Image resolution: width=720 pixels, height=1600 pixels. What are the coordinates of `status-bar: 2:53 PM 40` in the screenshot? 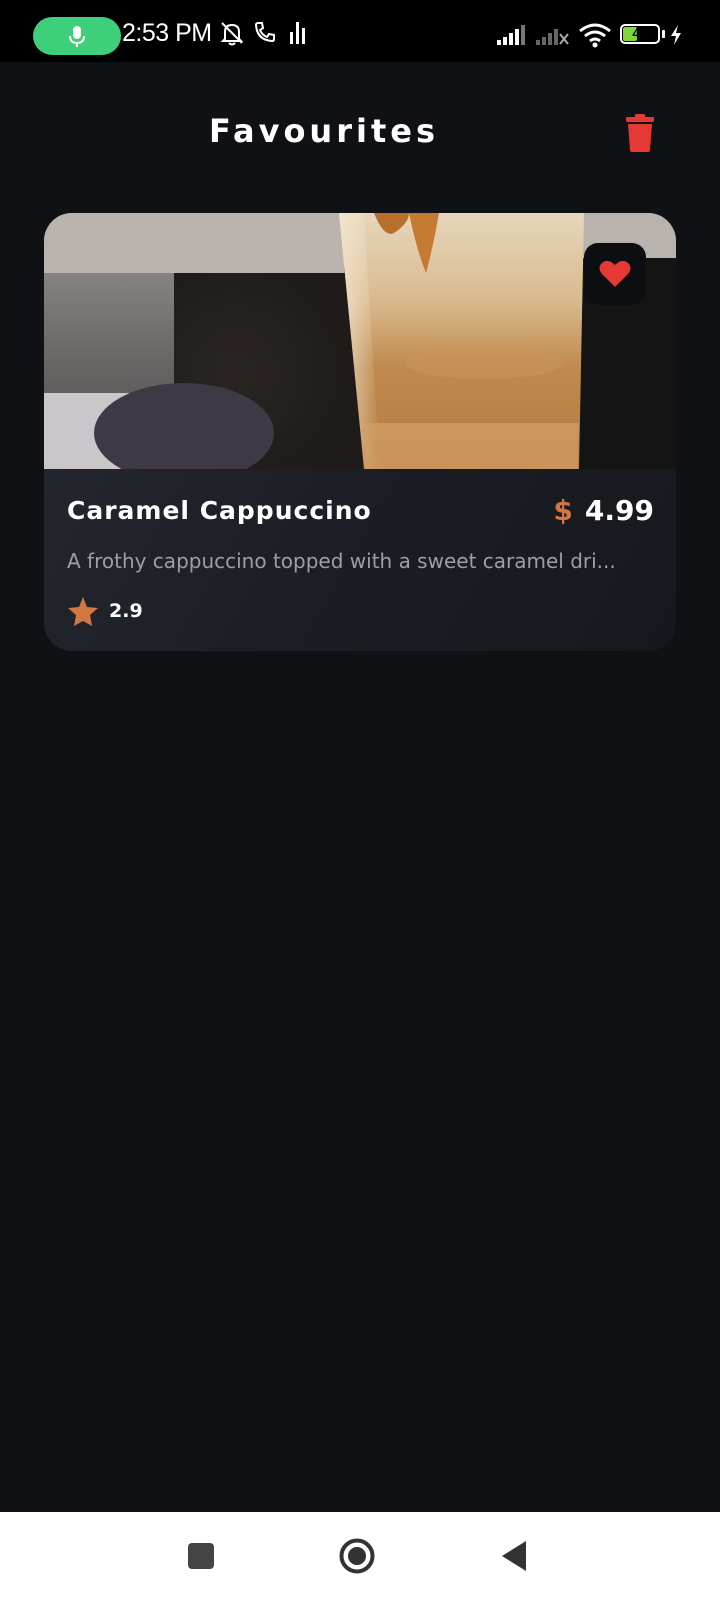 It's located at (360, 31).